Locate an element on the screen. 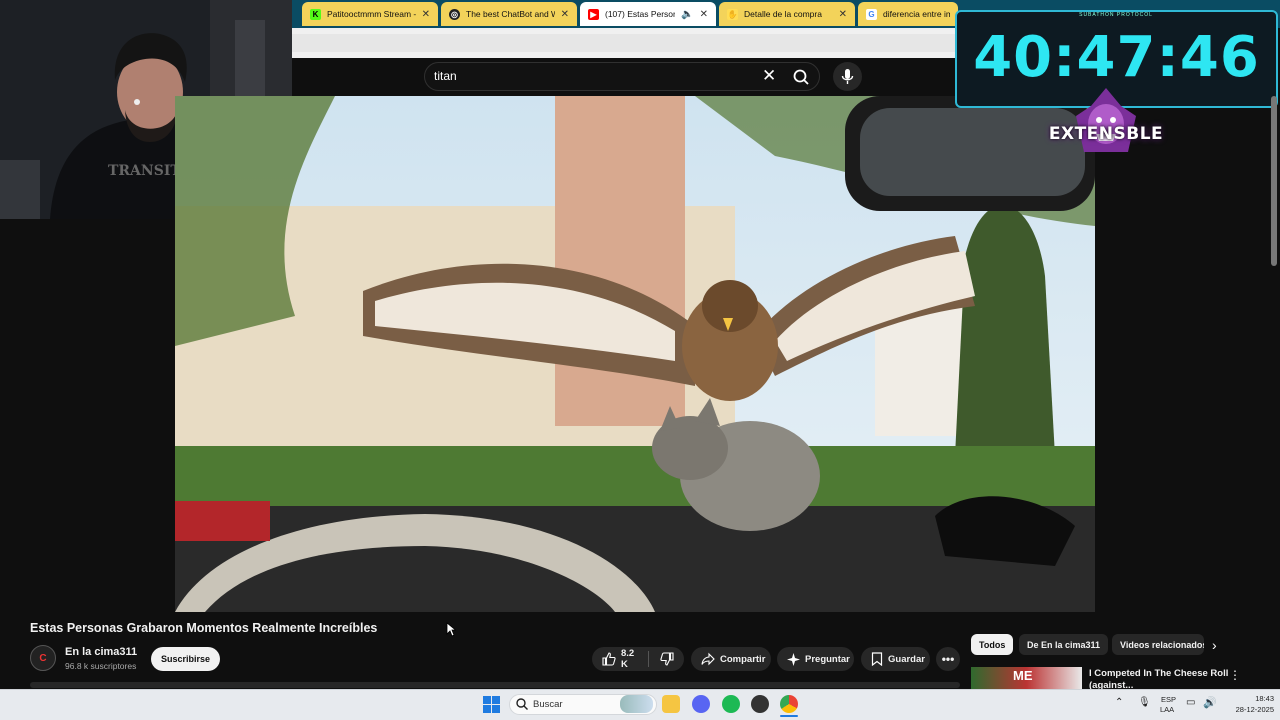 The image size is (1280, 720). channel-avatar: C is located at coordinates (43, 658).